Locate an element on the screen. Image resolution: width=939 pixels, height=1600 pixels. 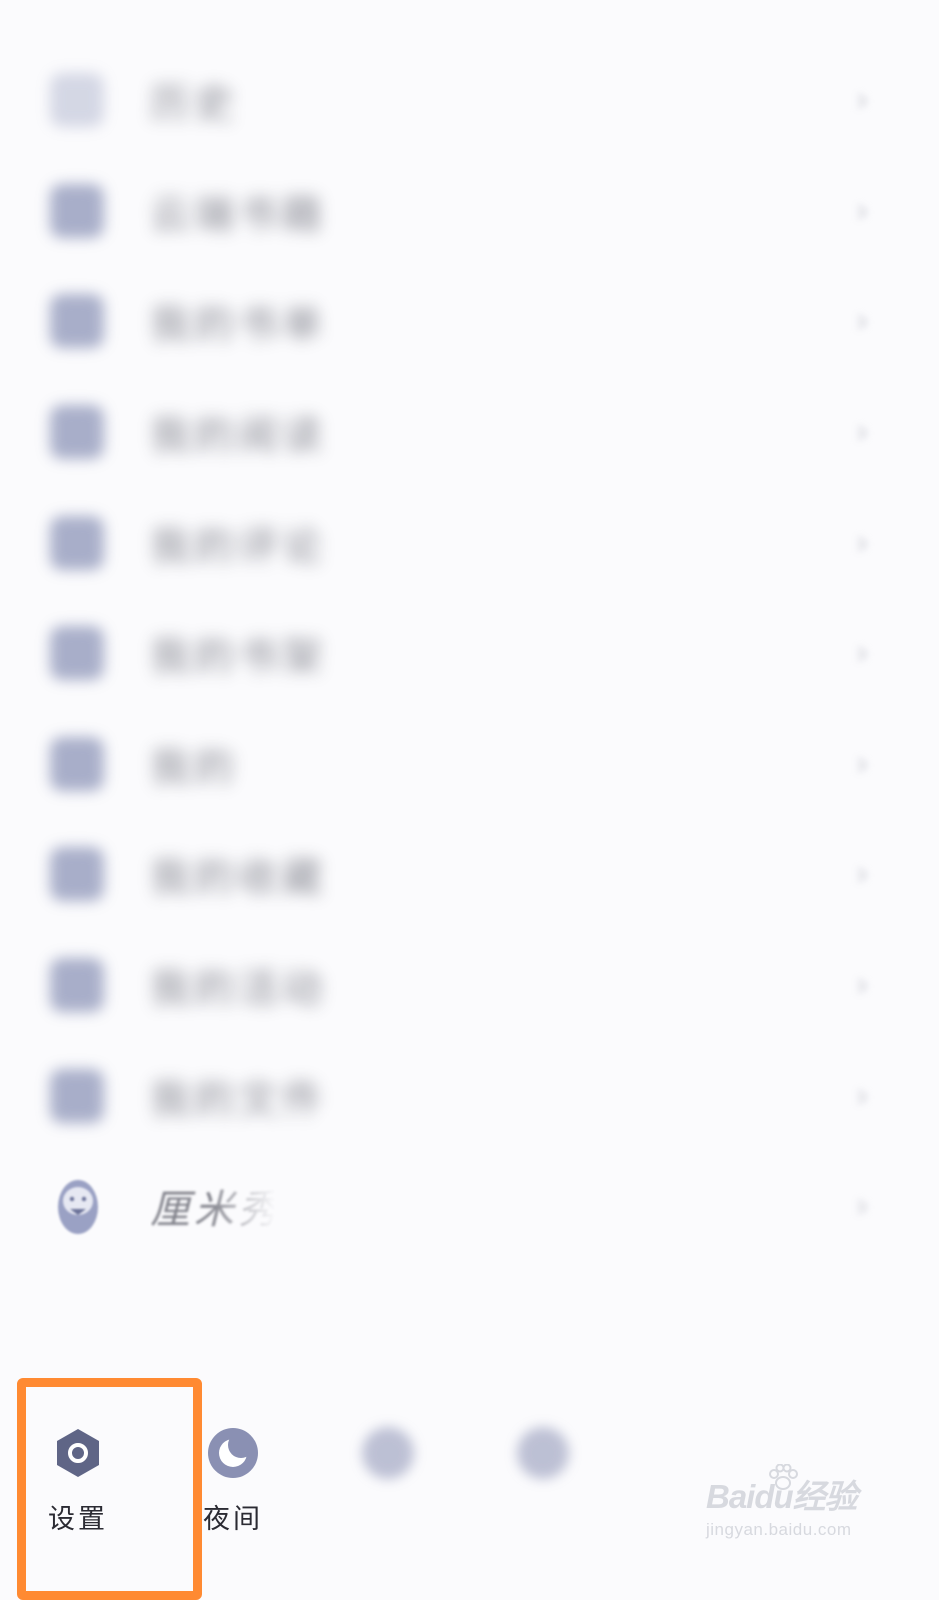
menu-item-label: 我的 is located at coordinates (194, 767).